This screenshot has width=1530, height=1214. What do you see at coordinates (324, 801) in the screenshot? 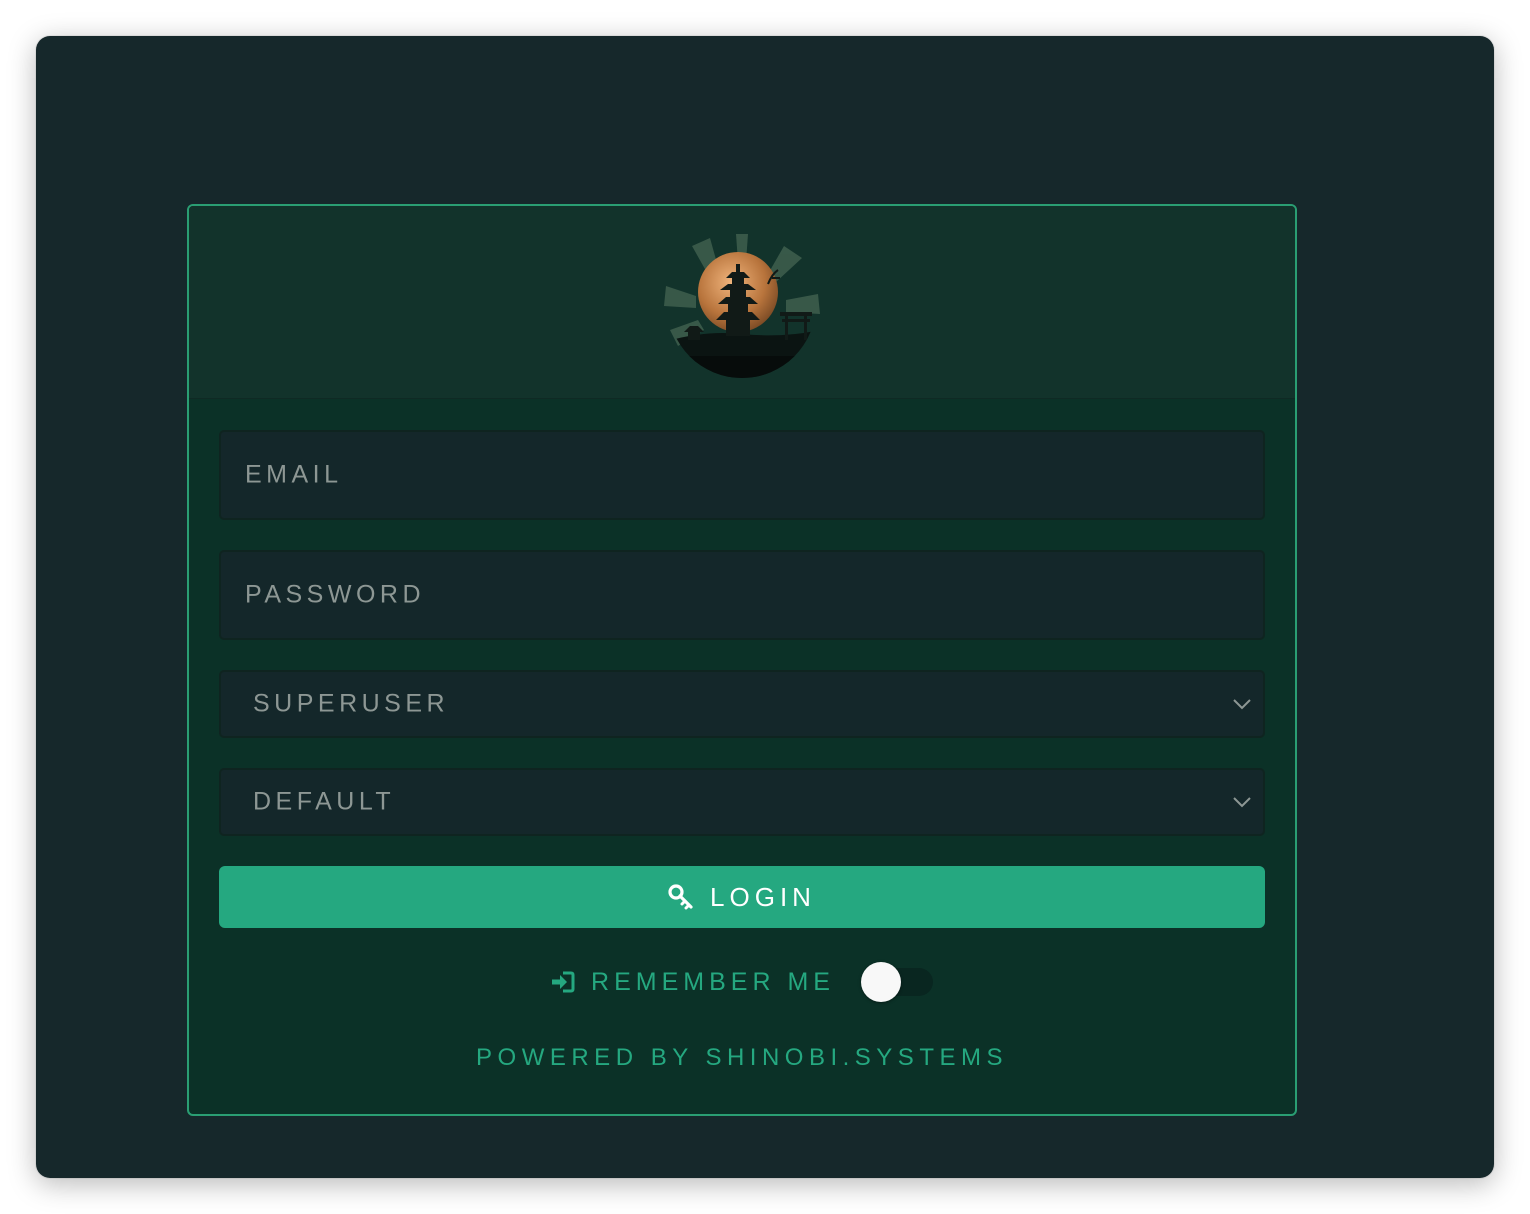
I see `group-select-value: DEFAULT` at bounding box center [324, 801].